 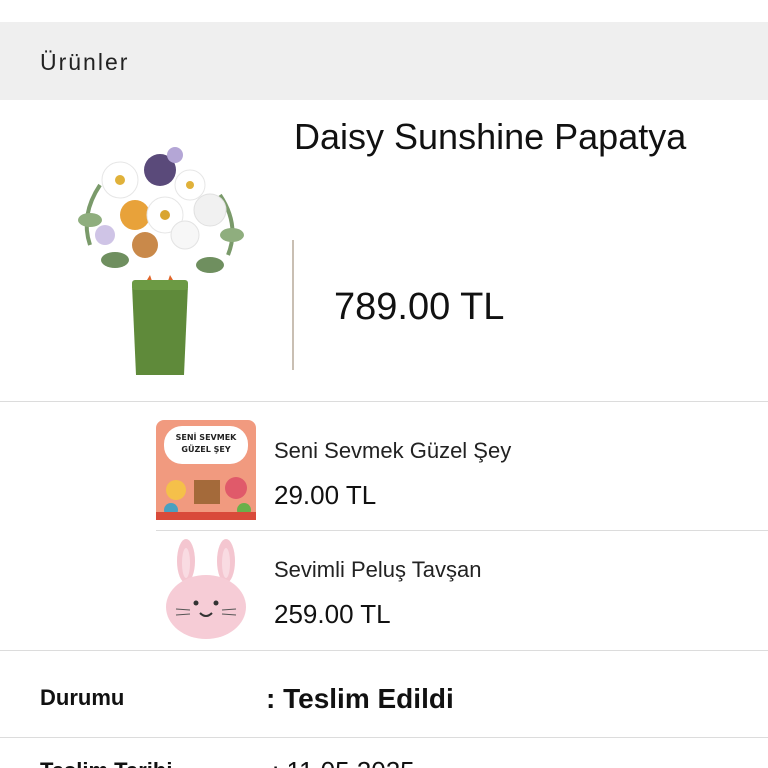 What do you see at coordinates (332, 614) in the screenshot?
I see `addon-price: 259.00 TL` at bounding box center [332, 614].